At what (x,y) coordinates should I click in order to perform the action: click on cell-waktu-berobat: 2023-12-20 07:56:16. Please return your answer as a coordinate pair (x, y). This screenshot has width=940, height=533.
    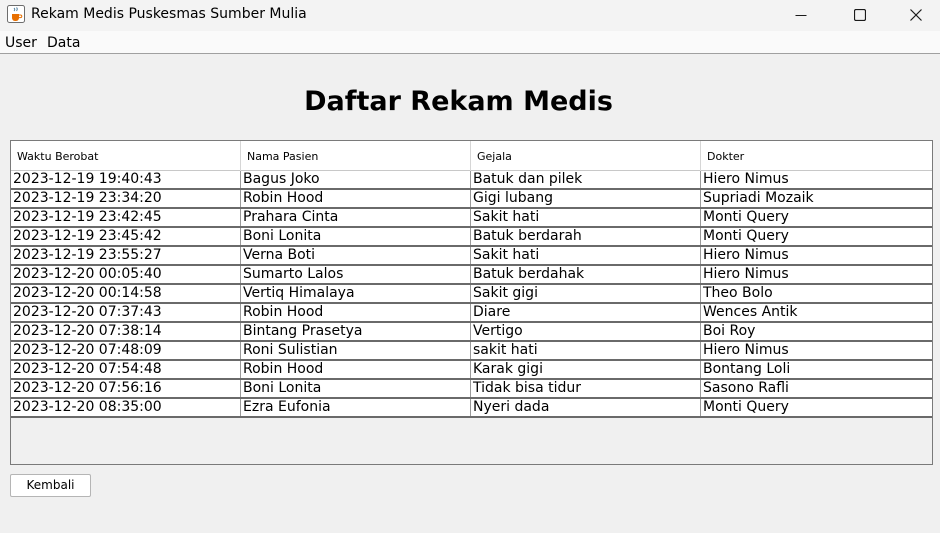
    Looking at the image, I should click on (126, 388).